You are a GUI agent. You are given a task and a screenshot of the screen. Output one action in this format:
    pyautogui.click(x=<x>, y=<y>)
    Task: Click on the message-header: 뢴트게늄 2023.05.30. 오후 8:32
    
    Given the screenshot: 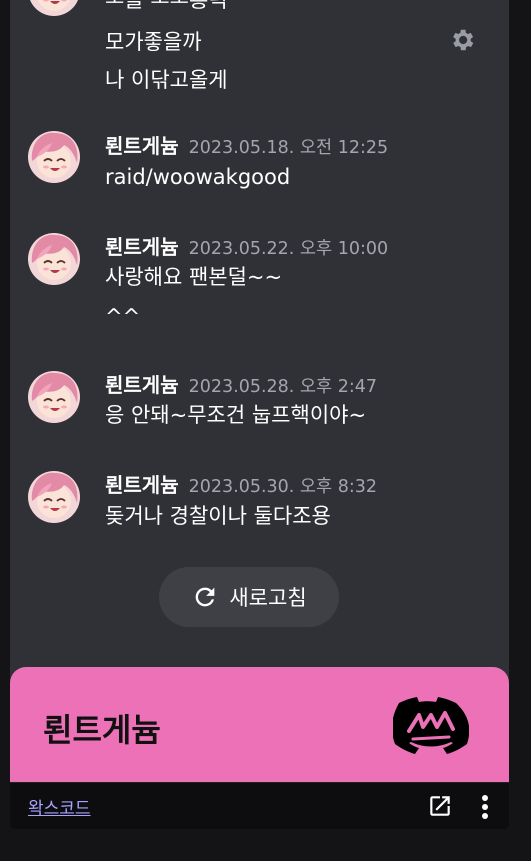 What is the action you would take?
    pyautogui.click(x=241, y=483)
    